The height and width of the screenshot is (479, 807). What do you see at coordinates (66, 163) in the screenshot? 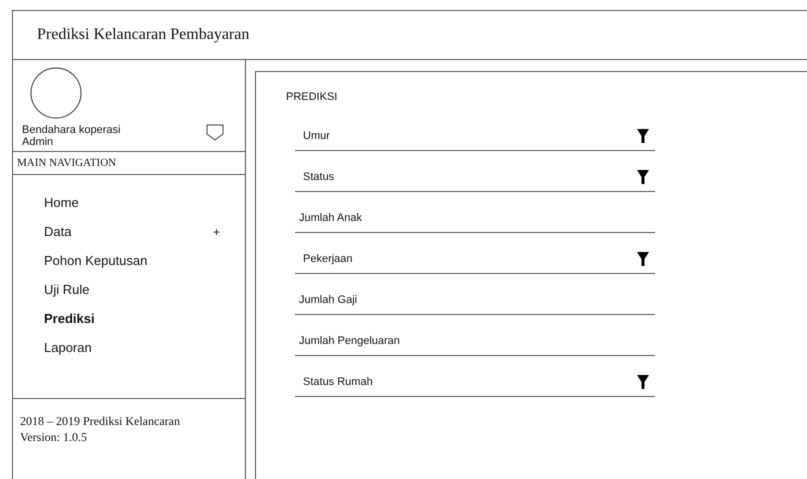
I see `section-heading: MAIN NAVIGATION` at bounding box center [66, 163].